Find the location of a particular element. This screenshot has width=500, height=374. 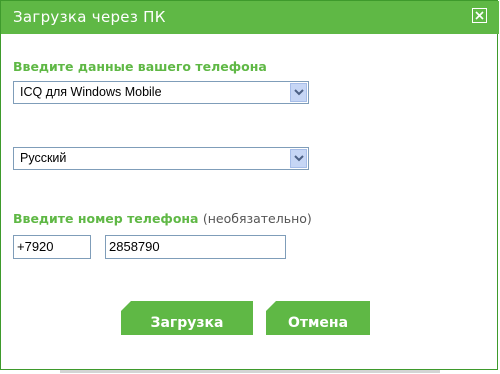

language-select-arrow is located at coordinates (298, 158).